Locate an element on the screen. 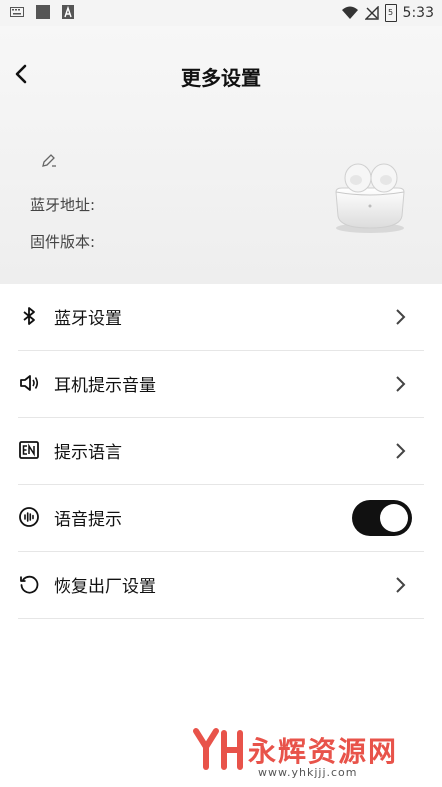 The image size is (442, 787). a-notification-icon is located at coordinates (68, 12).